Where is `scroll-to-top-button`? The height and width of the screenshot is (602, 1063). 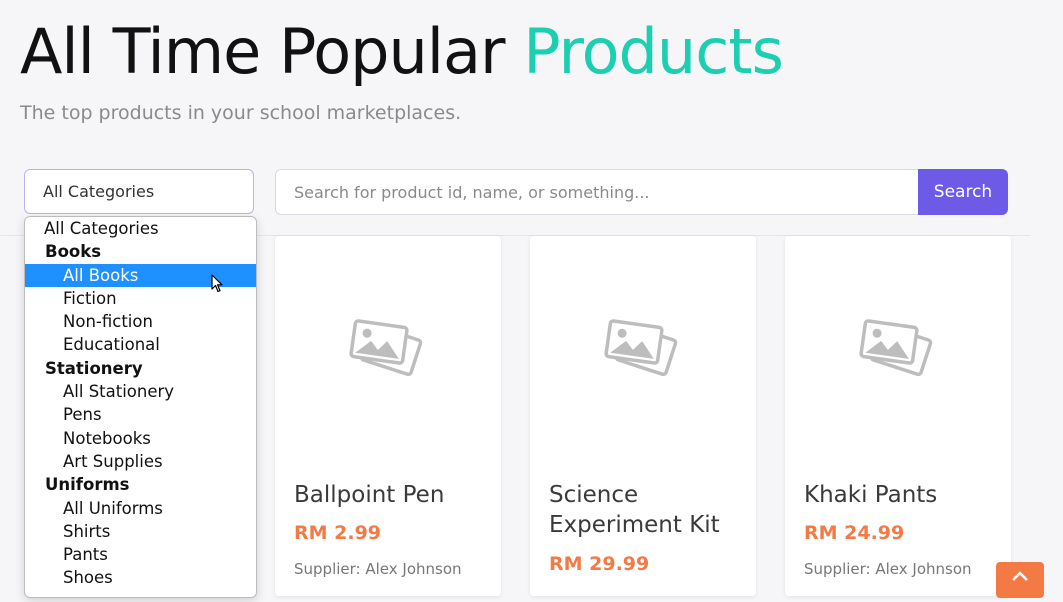
scroll-to-top-button is located at coordinates (1020, 580).